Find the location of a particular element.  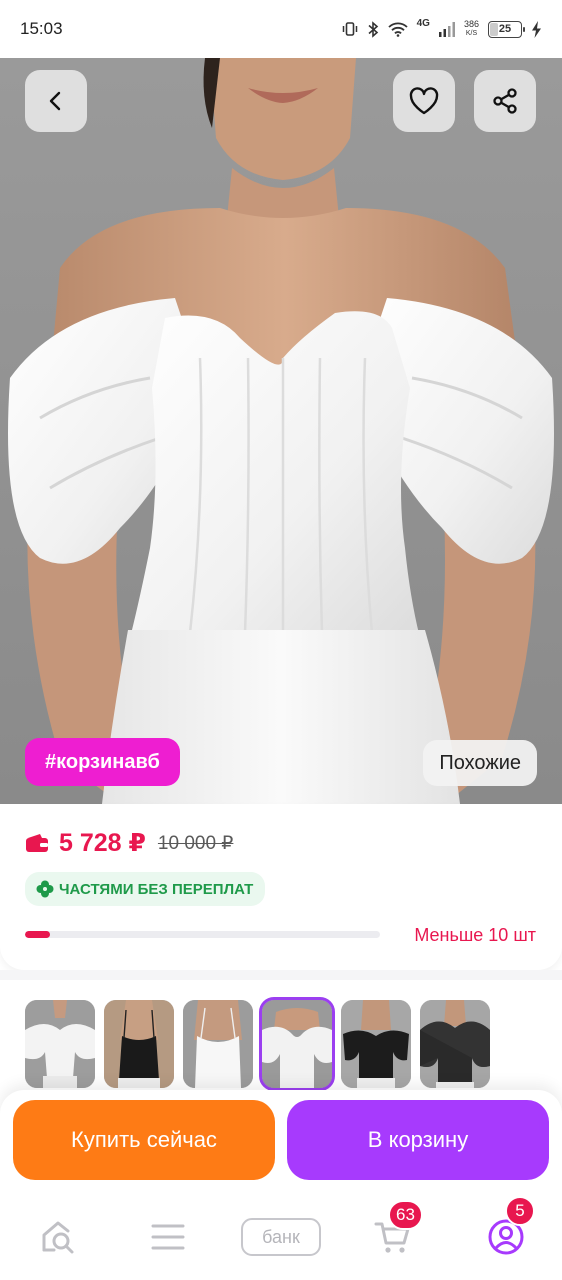

wallet-icon is located at coordinates (37, 843).